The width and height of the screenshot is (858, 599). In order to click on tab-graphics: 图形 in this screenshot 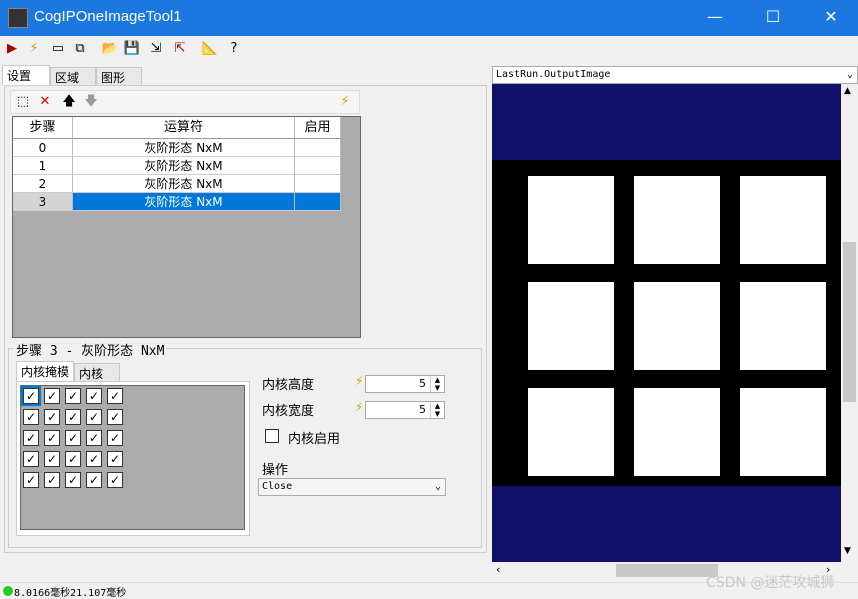, I will do `click(119, 77)`.